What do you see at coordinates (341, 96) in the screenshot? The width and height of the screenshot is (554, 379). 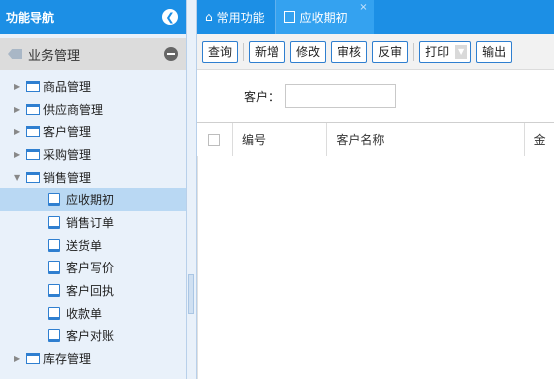 I see `customer-input` at bounding box center [341, 96].